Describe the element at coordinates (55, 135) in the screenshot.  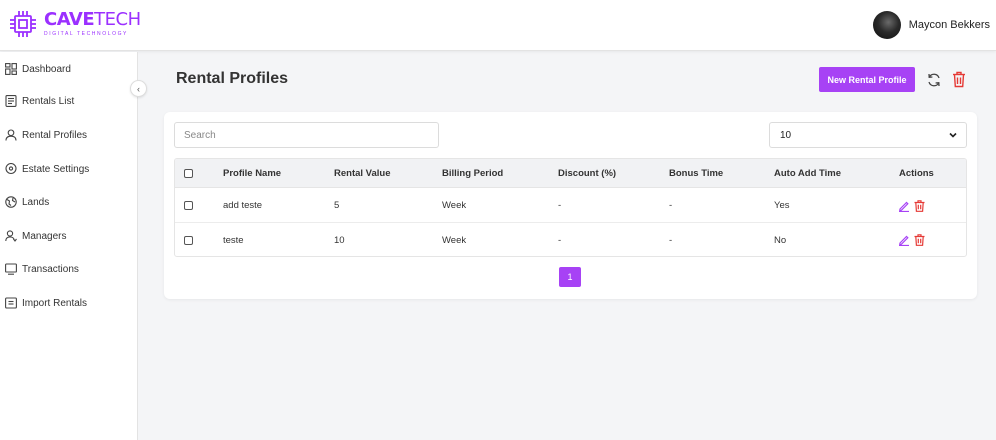
I see `sidebar-item-label: Rental Profiles` at that location.